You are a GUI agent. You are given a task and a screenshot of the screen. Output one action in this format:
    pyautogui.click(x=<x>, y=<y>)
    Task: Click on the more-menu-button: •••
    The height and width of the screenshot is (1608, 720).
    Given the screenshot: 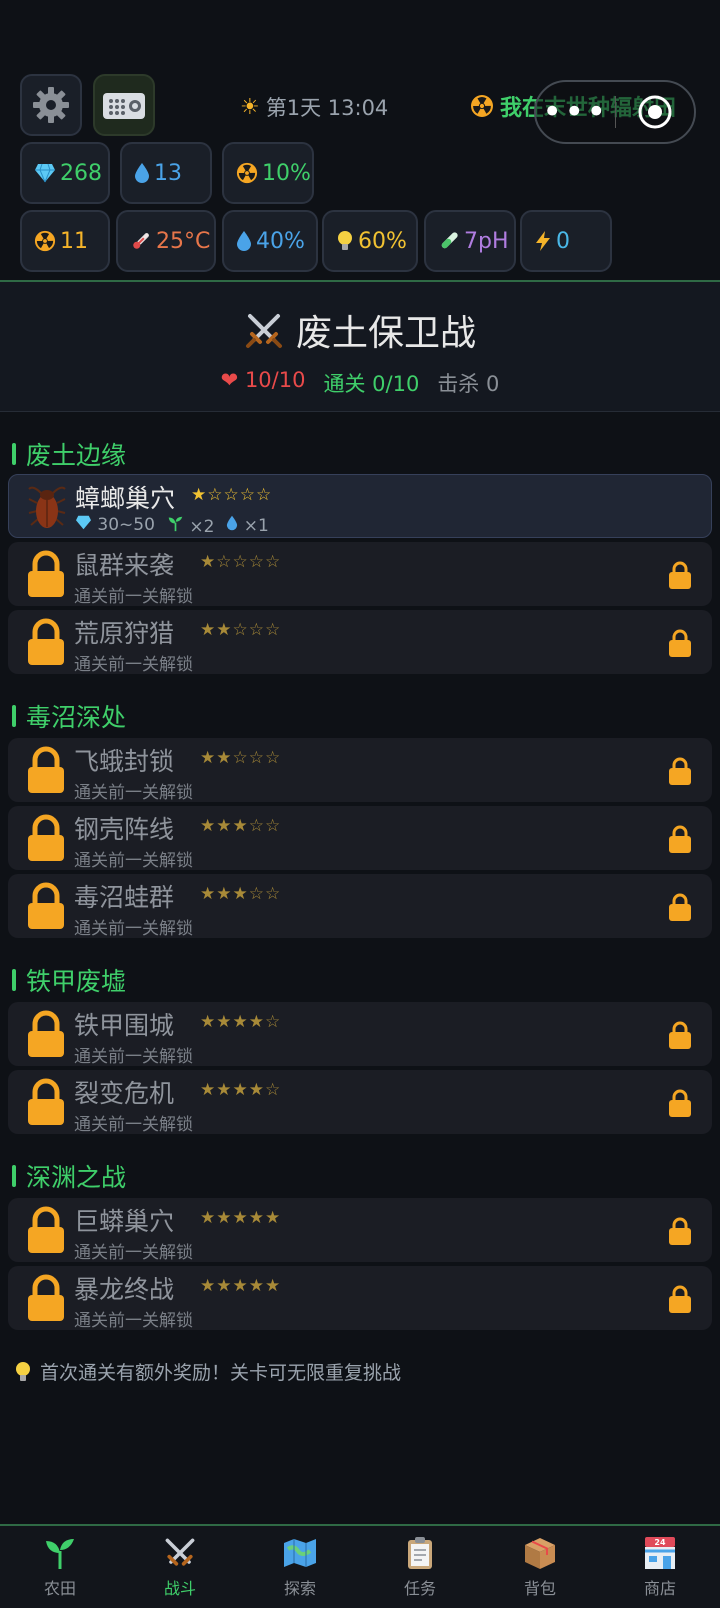 What is the action you would take?
    pyautogui.click(x=575, y=112)
    